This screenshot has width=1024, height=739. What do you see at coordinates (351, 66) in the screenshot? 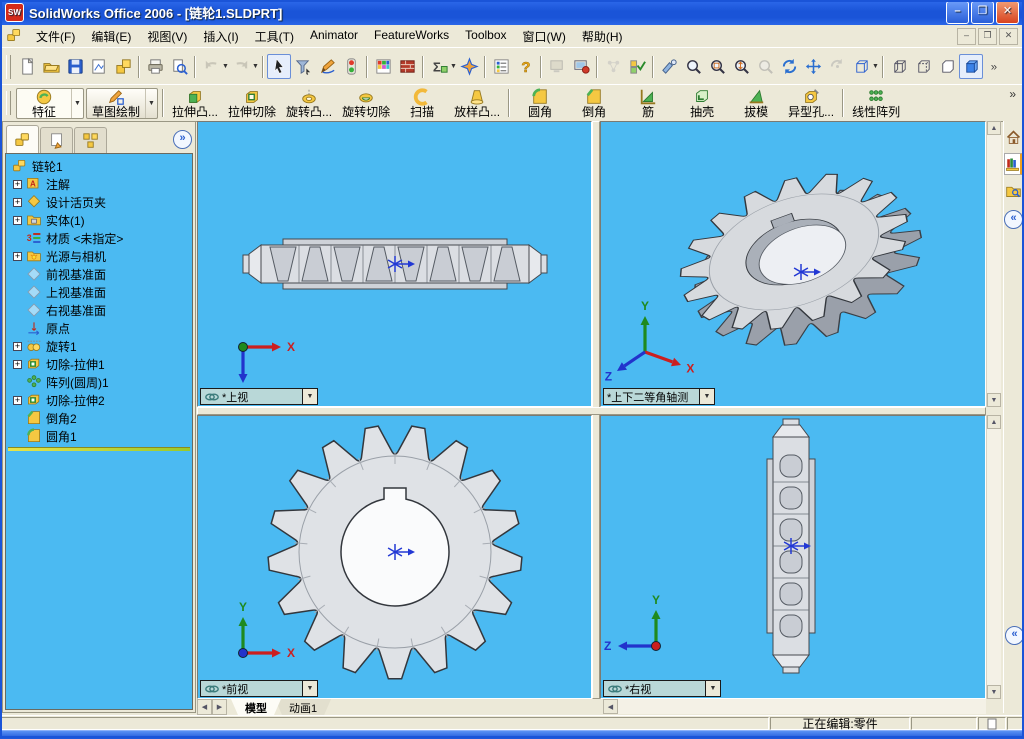
I see `rebuild-button` at bounding box center [351, 66].